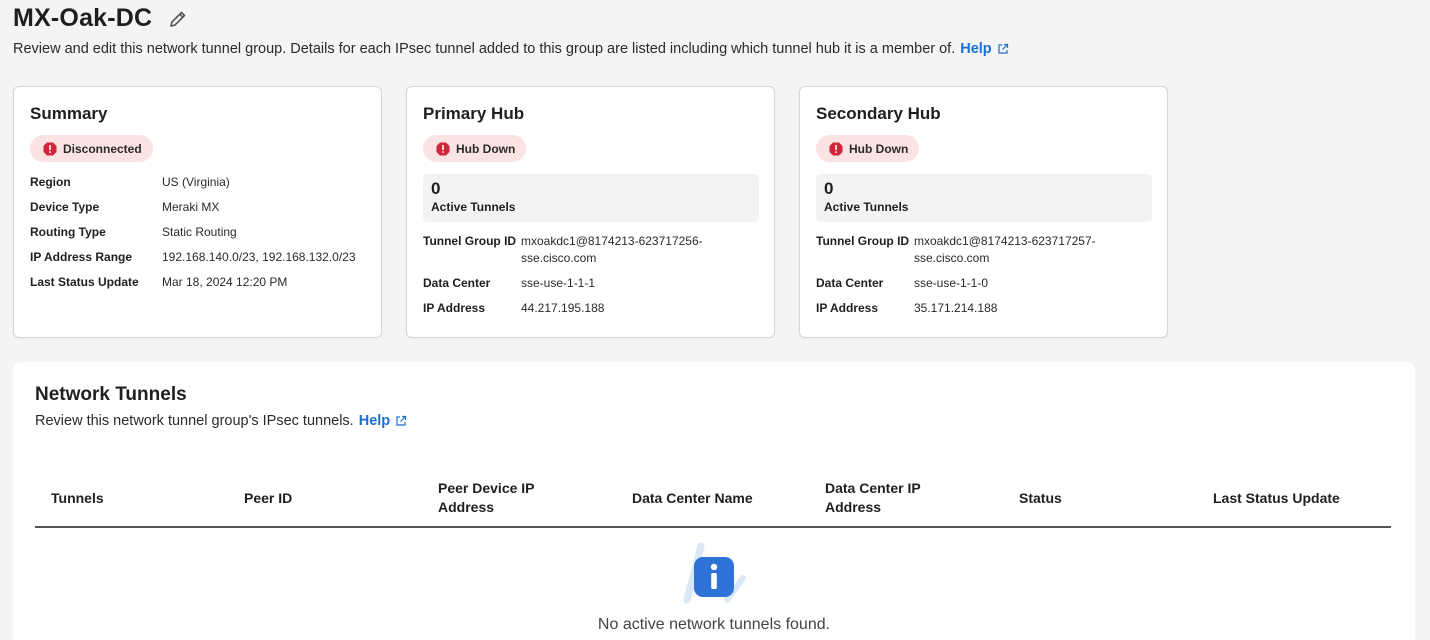  I want to click on data-center-row: Data Center sse-use-1-1-0, so click(965, 283).